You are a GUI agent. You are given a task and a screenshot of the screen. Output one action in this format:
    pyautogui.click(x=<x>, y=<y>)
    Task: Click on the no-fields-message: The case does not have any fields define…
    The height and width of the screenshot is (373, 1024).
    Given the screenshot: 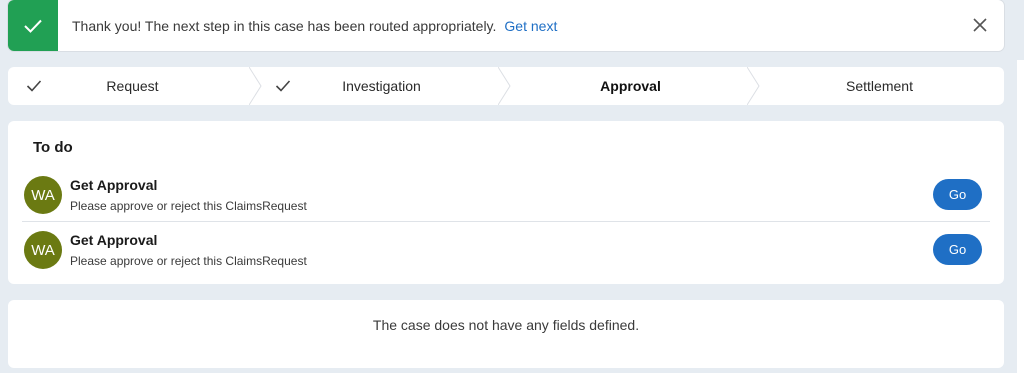 What is the action you would take?
    pyautogui.click(x=506, y=325)
    